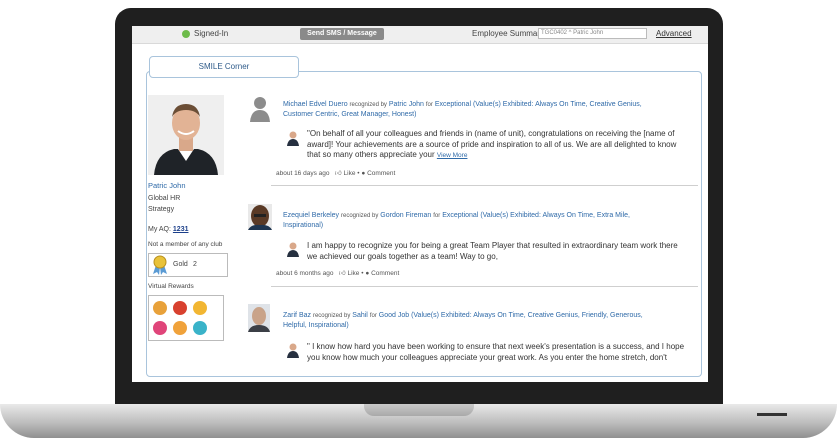  What do you see at coordinates (164, 198) in the screenshot?
I see `profile-dept: Global HR` at bounding box center [164, 198].